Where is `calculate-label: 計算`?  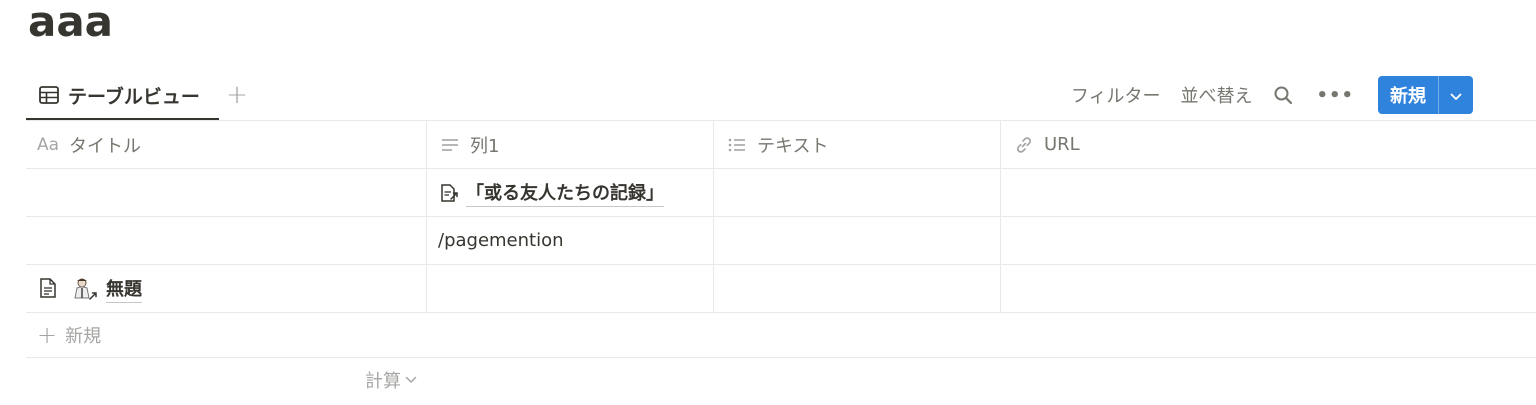
calculate-label: 計算 is located at coordinates (383, 381).